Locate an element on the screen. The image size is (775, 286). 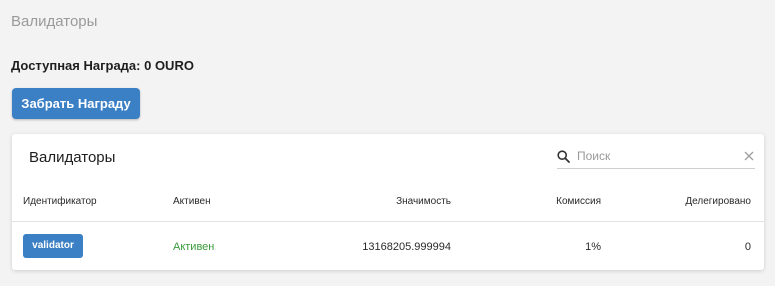
search-icon is located at coordinates (563, 156).